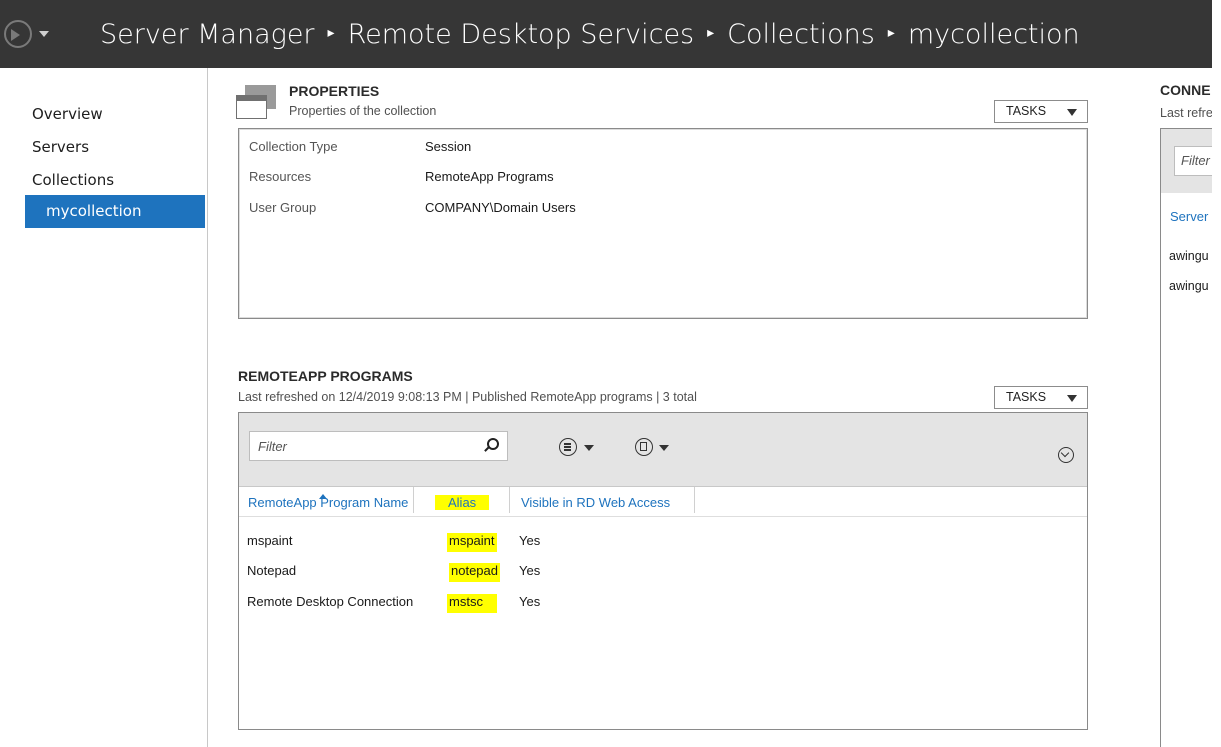 The height and width of the screenshot is (747, 1221). I want to click on property-label: Resources, so click(280, 176).